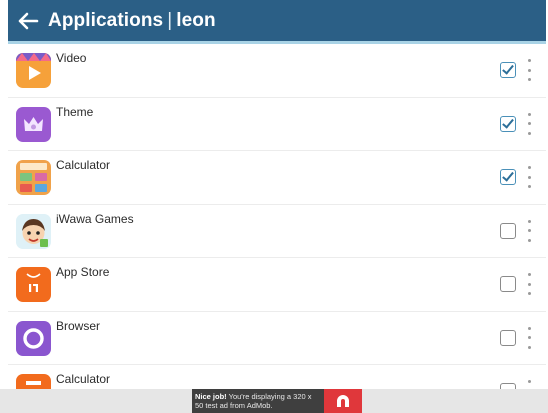  What do you see at coordinates (33, 231) in the screenshot?
I see `iwawa-games-icon` at bounding box center [33, 231].